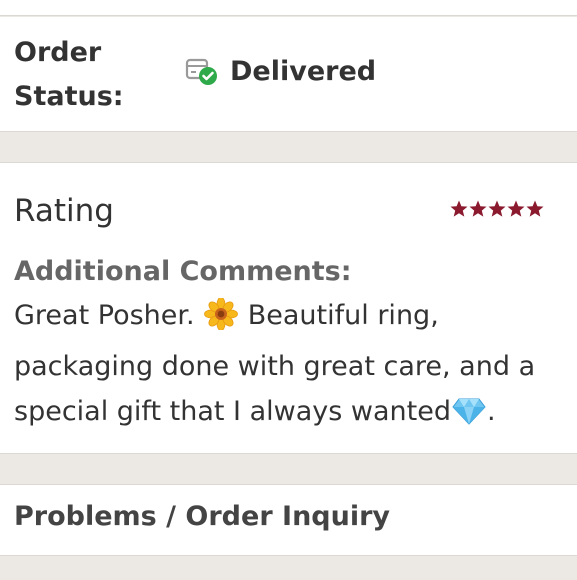 The image size is (577, 580). I want to click on order-status-value: Delivered, so click(280, 71).